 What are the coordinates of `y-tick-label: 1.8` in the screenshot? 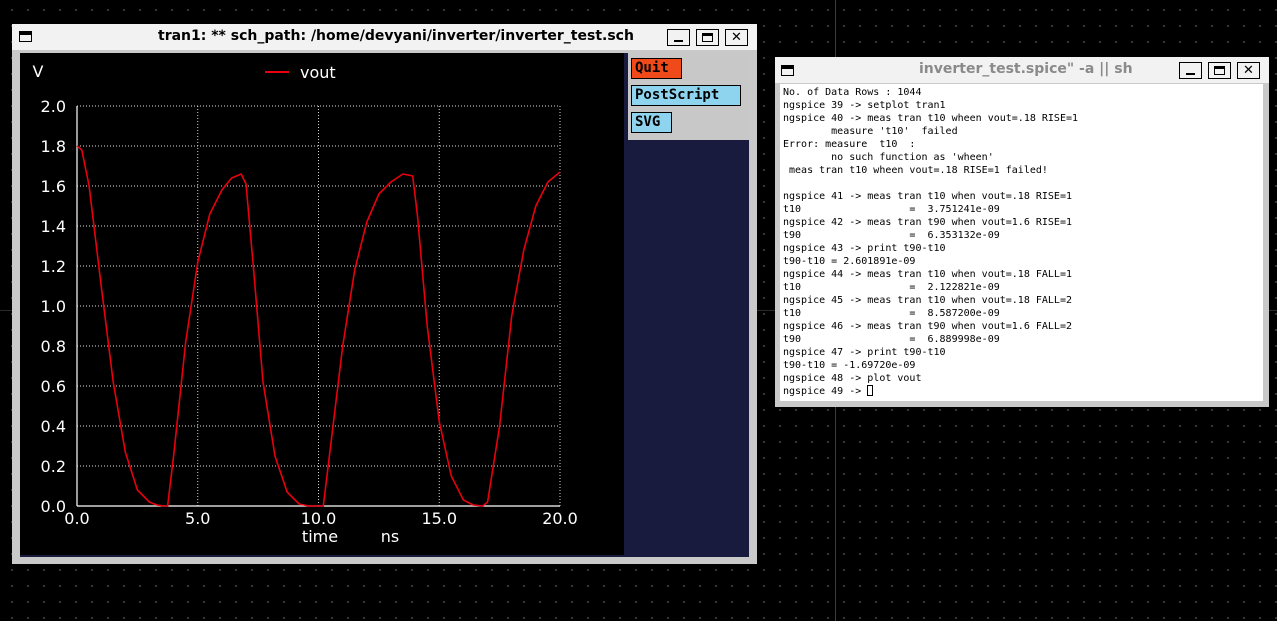 It's located at (53, 146).